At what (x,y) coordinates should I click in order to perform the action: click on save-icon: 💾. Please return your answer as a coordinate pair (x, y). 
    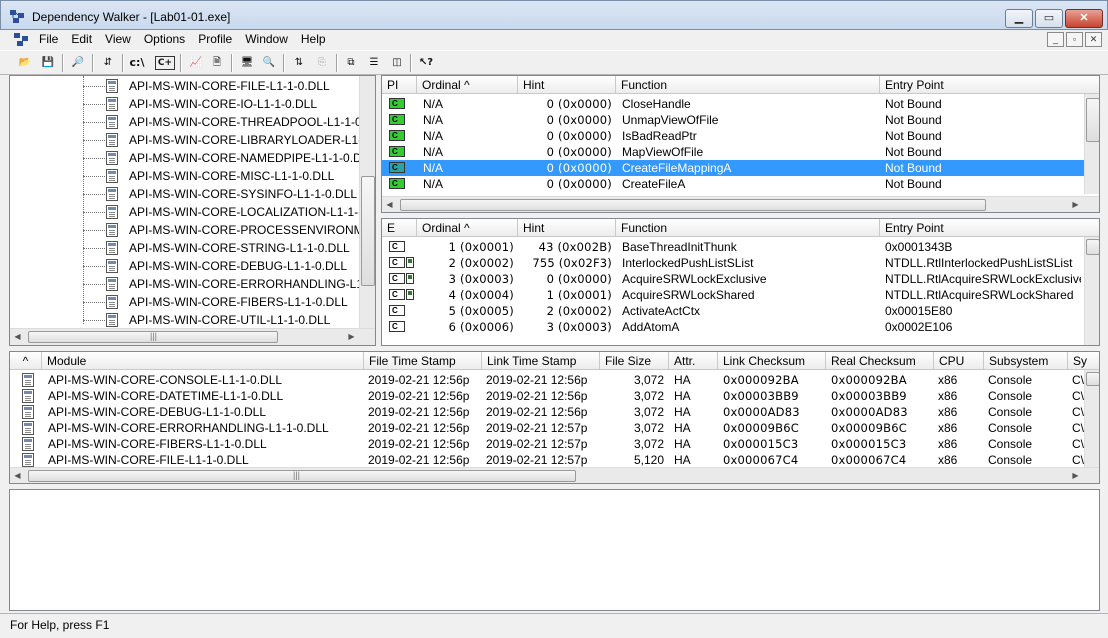
    Looking at the image, I should click on (48, 63).